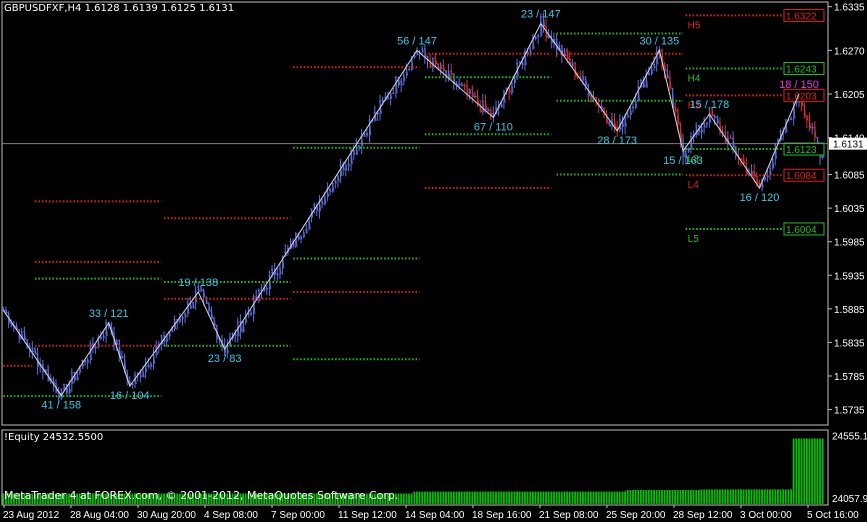 The image size is (867, 522). I want to click on y-tick-label: 1.6335, so click(849, 8).